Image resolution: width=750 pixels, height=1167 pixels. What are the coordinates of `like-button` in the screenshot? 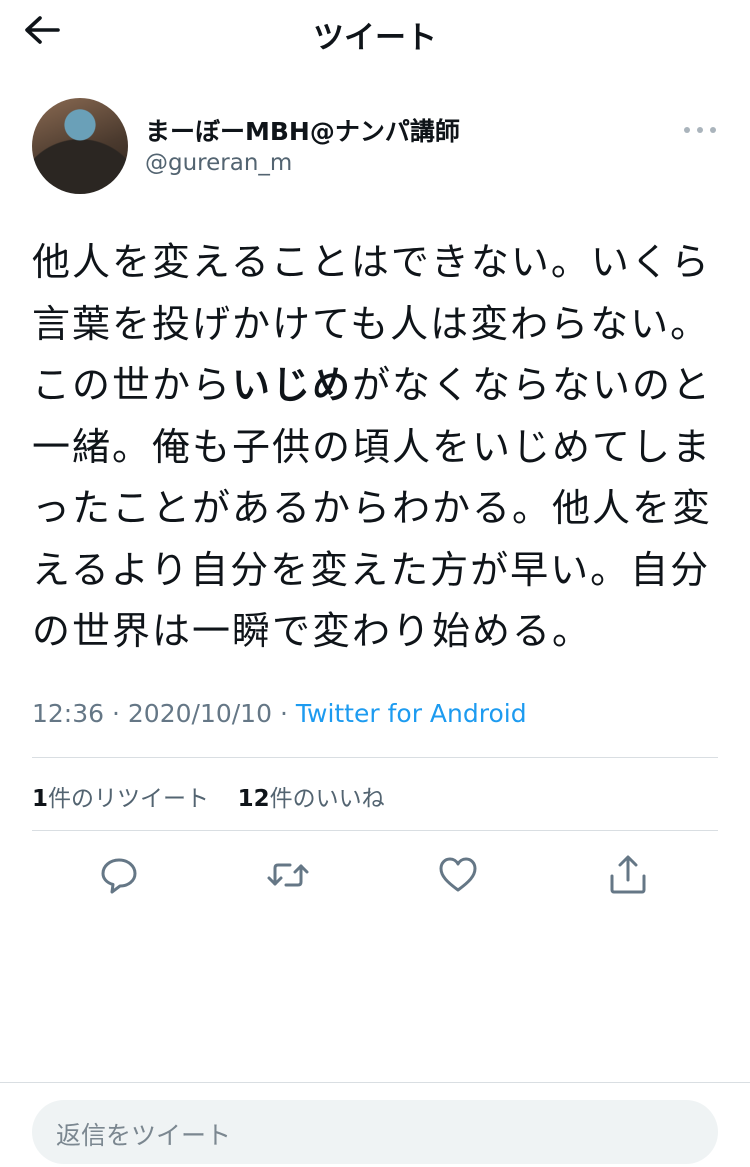 It's located at (458, 875).